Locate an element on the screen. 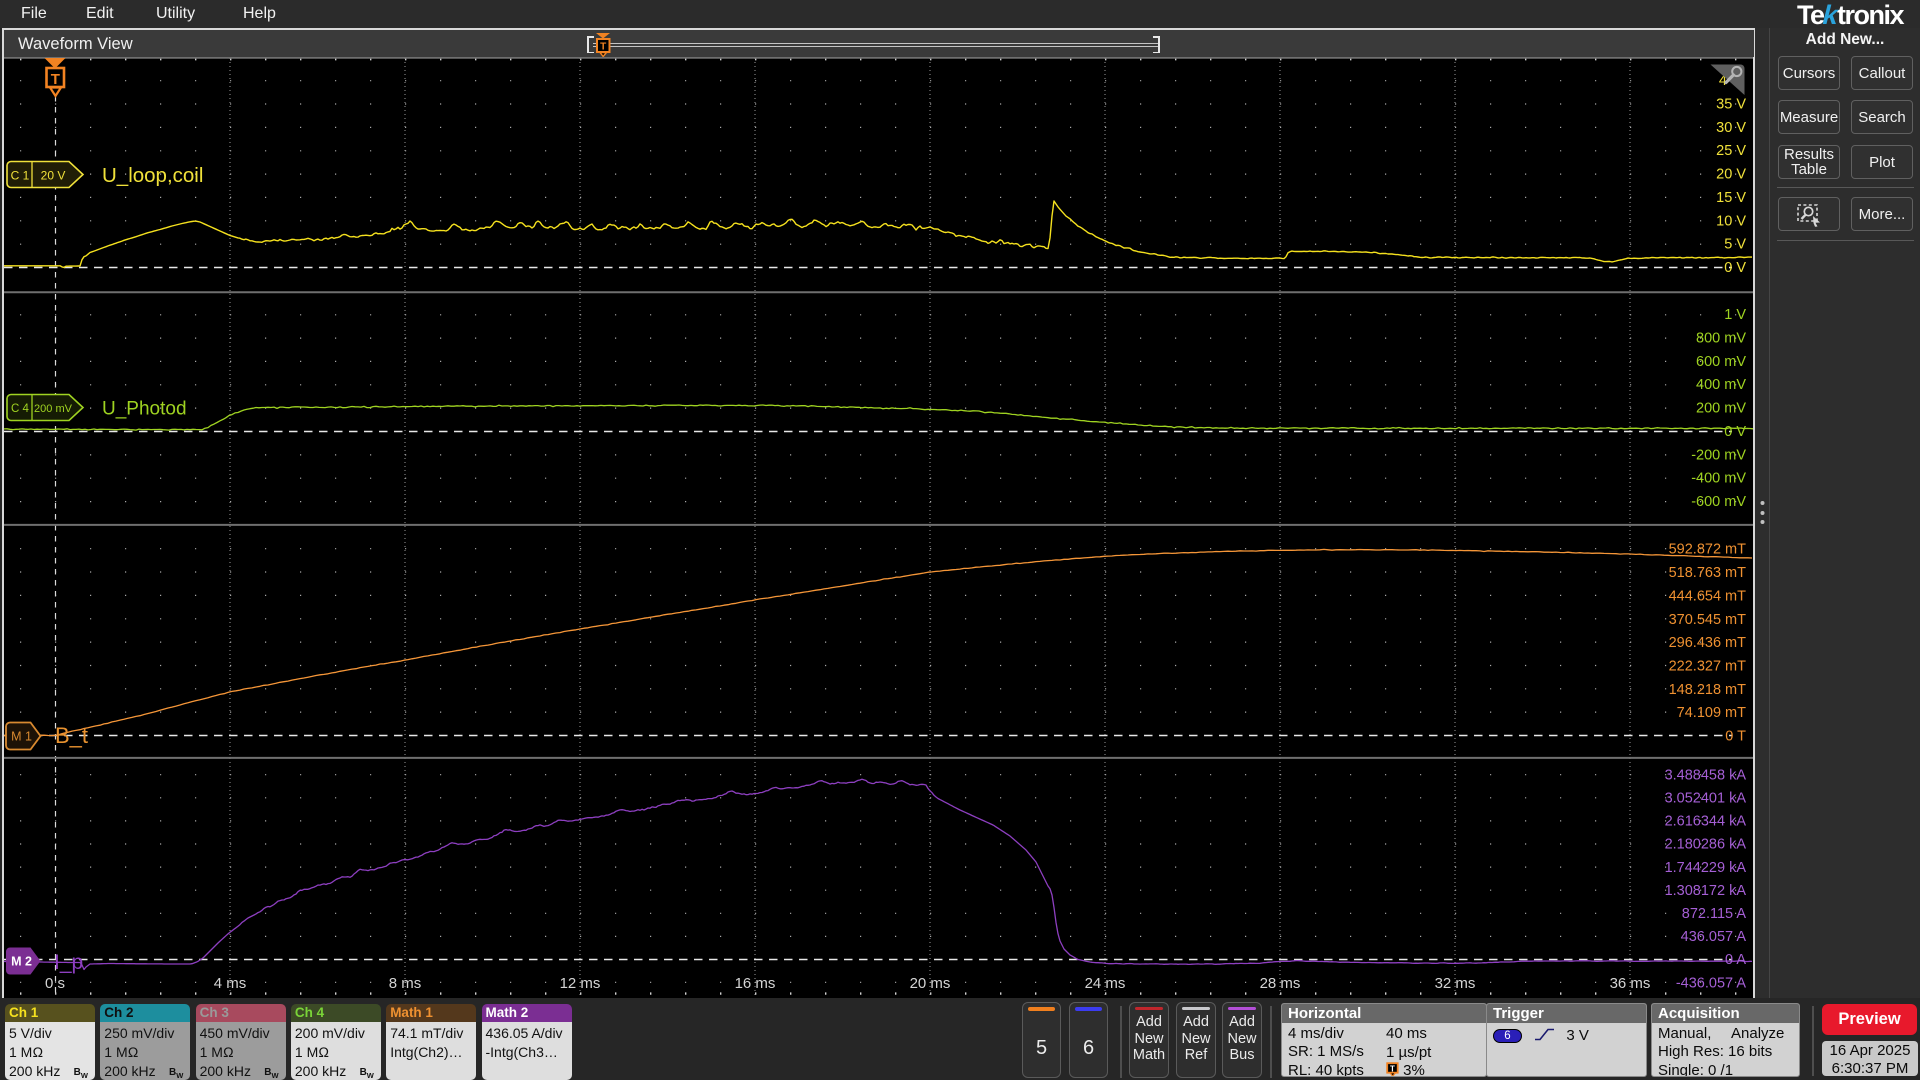  svg-text: 30 V is located at coordinates (1731, 128).